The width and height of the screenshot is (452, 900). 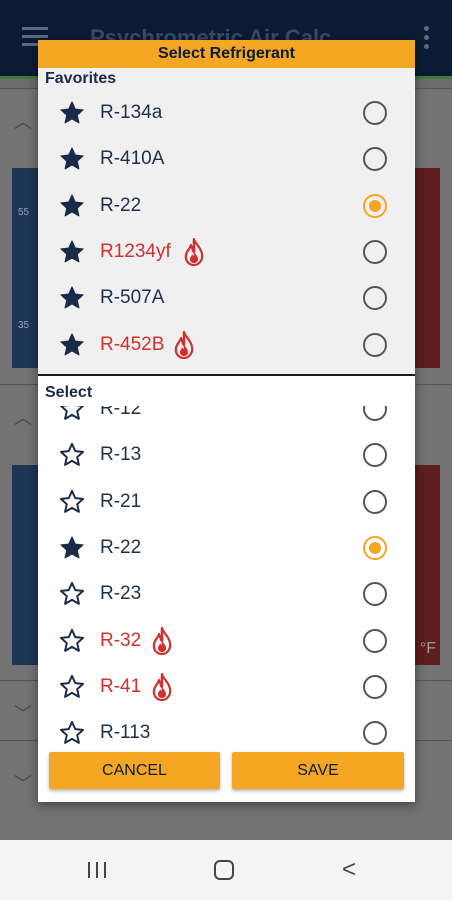 I want to click on refrigerant-row: R-507A, so click(x=226, y=298).